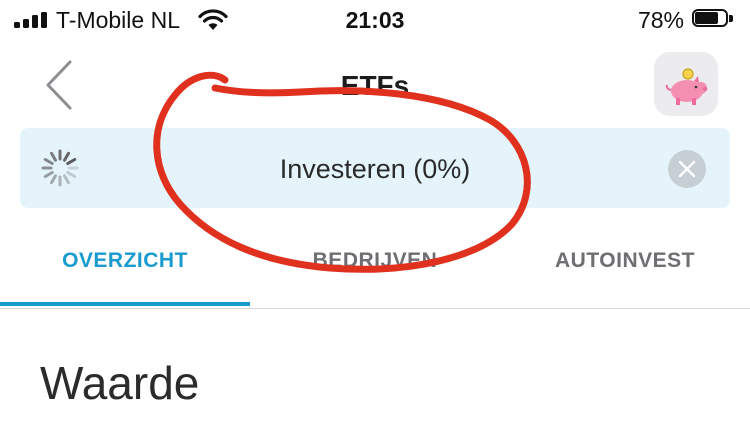 The width and height of the screenshot is (750, 431). Describe the element at coordinates (660, 20) in the screenshot. I see `battery-percentage: 78%` at that location.